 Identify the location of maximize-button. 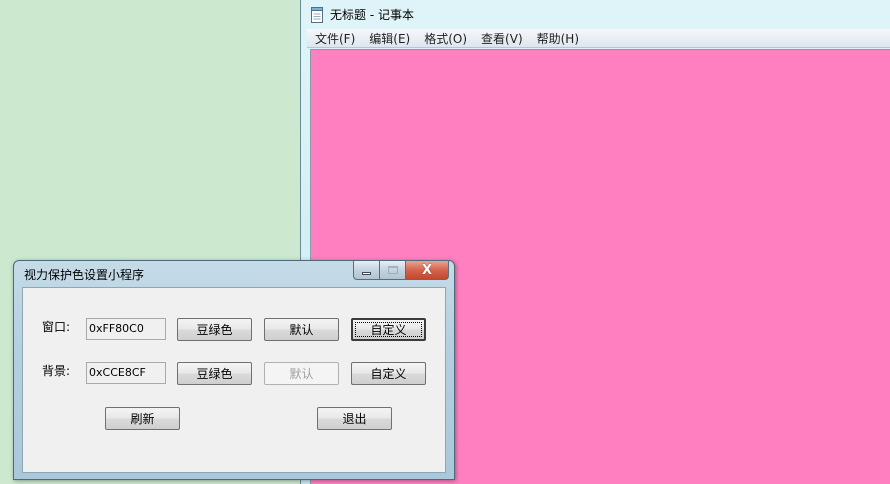
(392, 270).